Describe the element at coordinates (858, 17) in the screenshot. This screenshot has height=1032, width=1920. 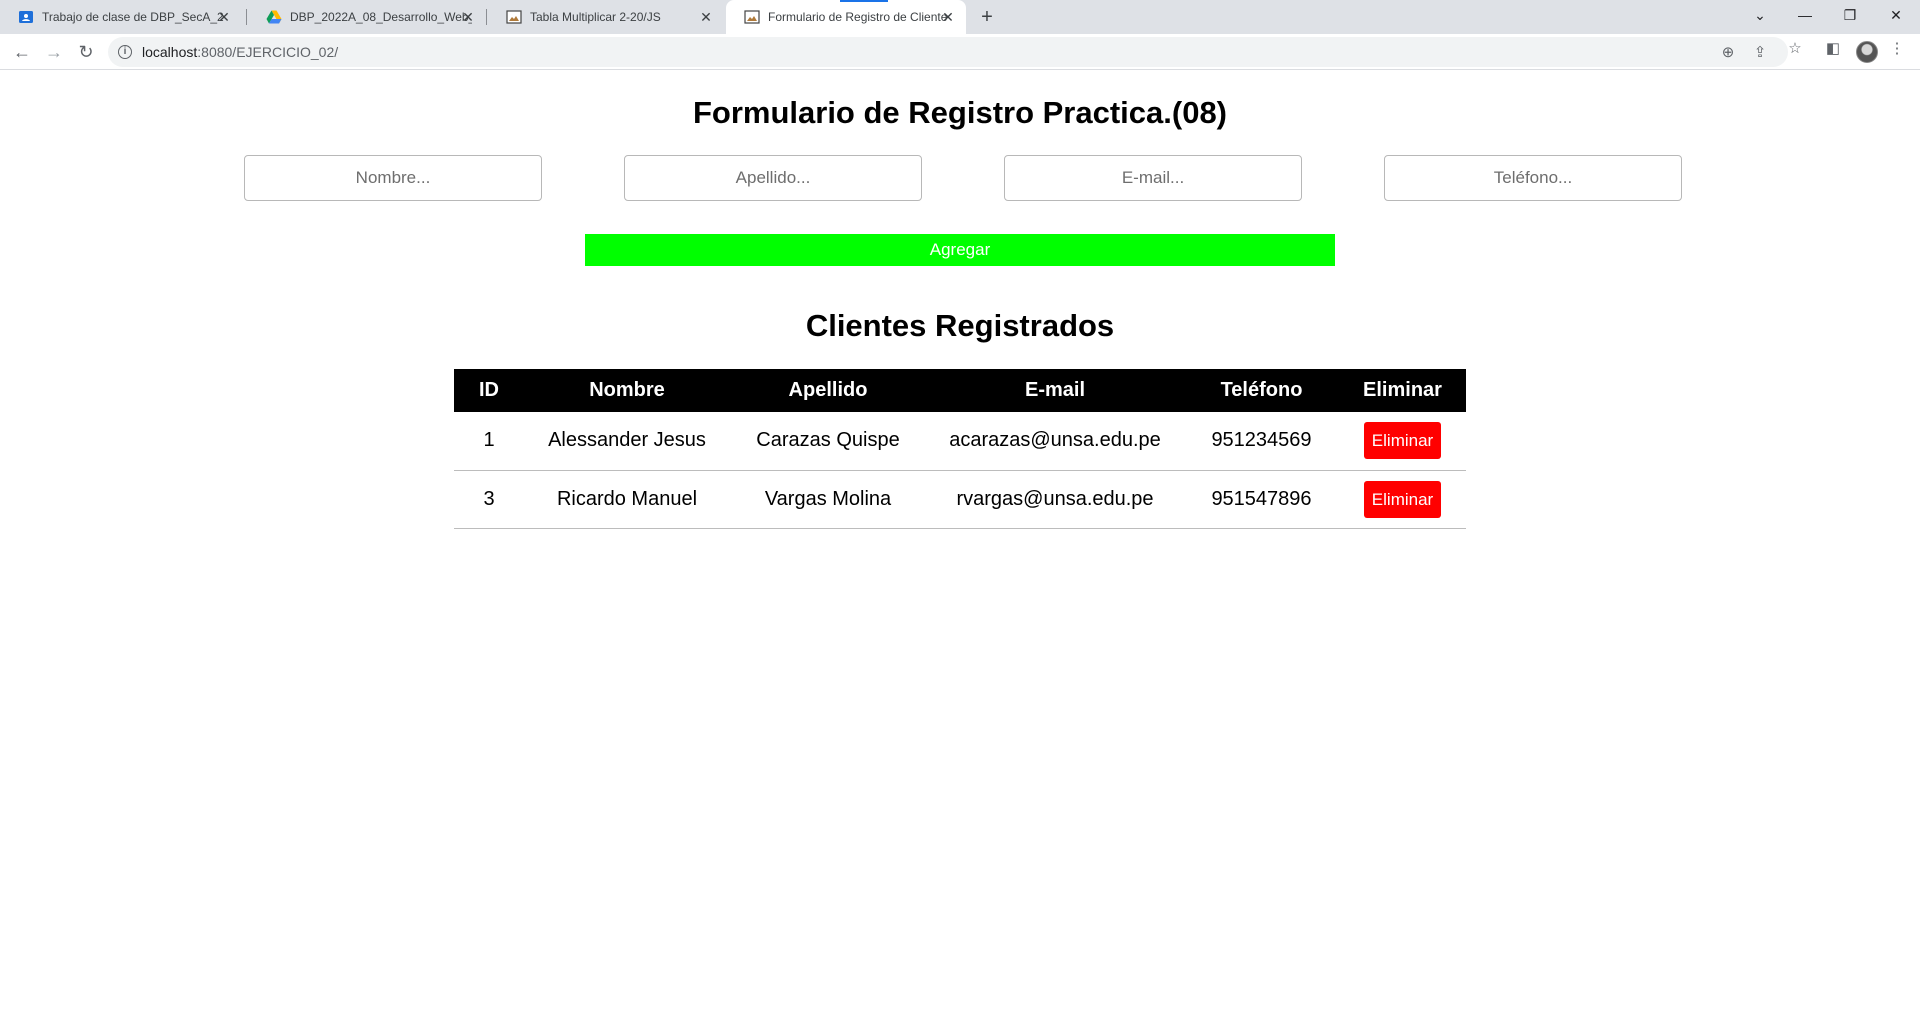
I see `tab-title: Formulario de Registro de Cliente` at that location.